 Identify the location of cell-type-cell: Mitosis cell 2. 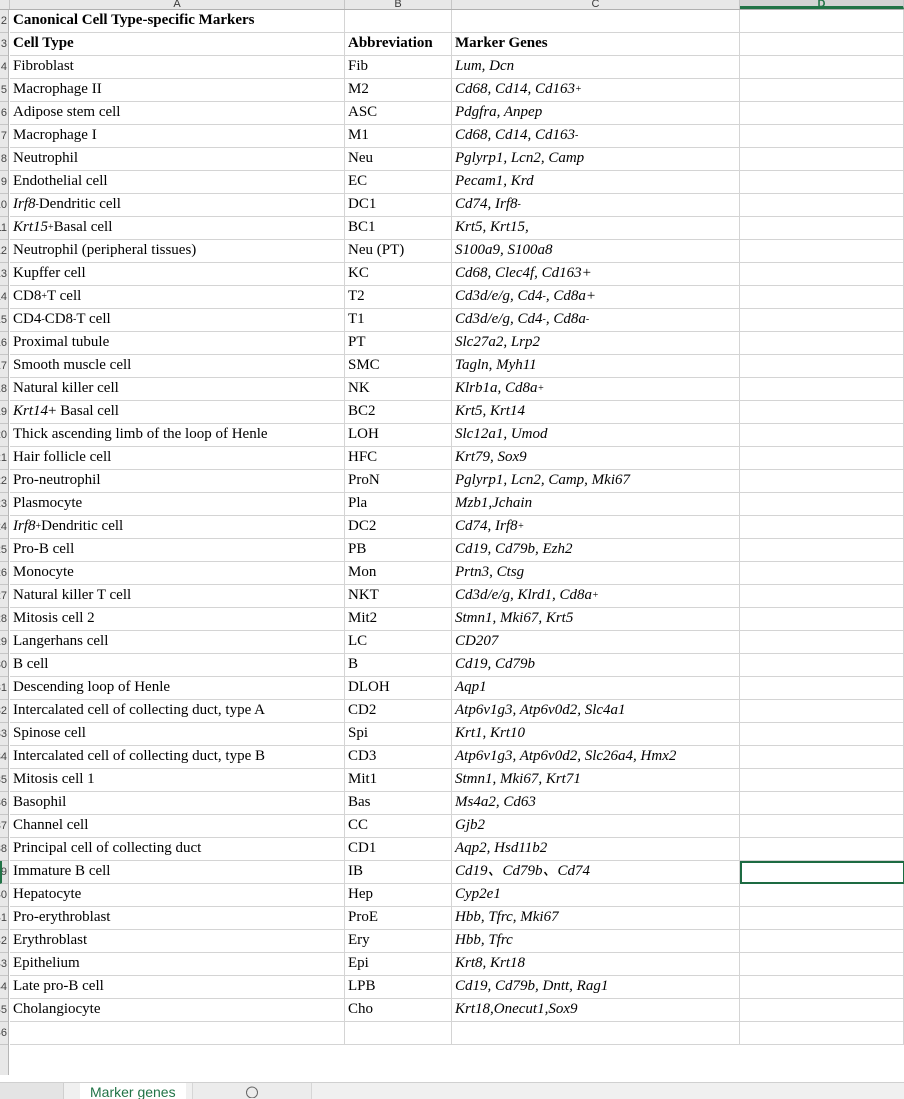
(177, 619).